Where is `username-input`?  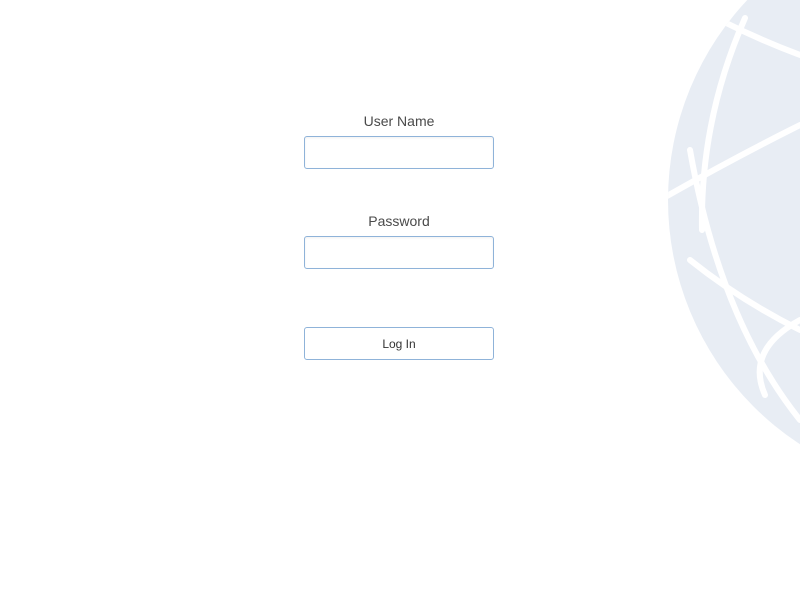
username-input is located at coordinates (399, 152).